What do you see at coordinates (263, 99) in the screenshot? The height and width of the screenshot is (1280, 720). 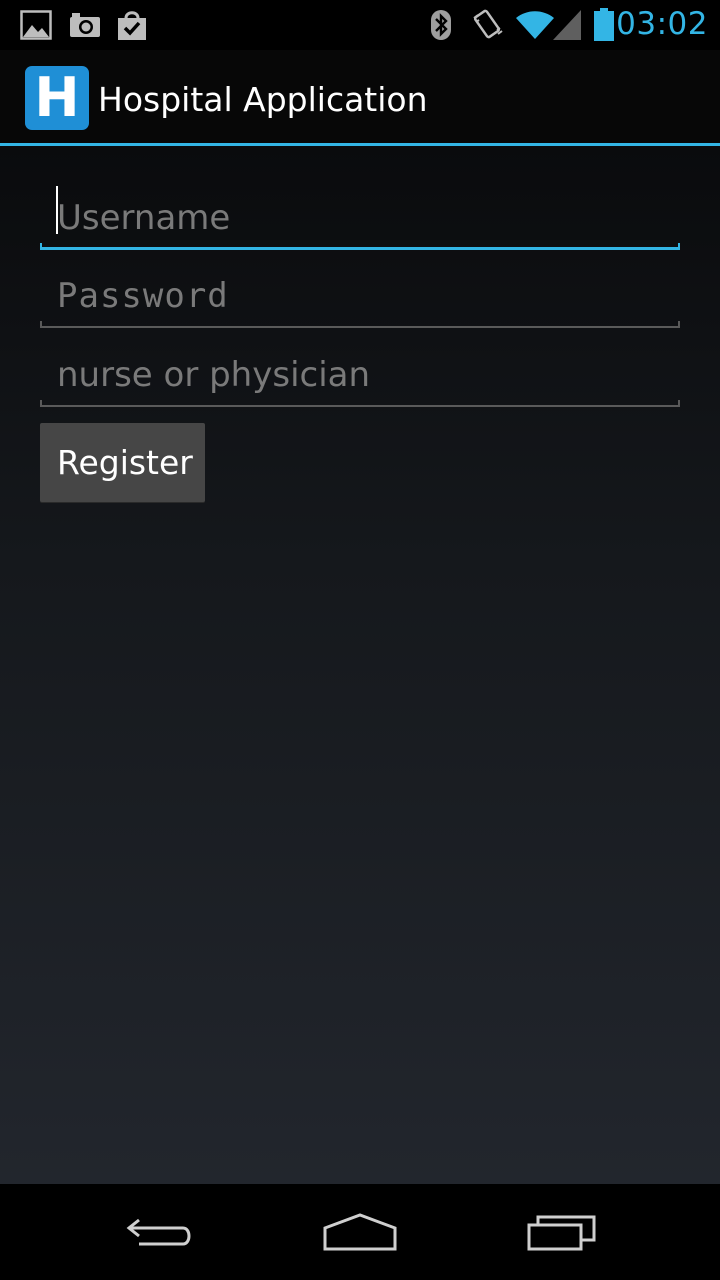 I see `app-title: Hospital Application` at bounding box center [263, 99].